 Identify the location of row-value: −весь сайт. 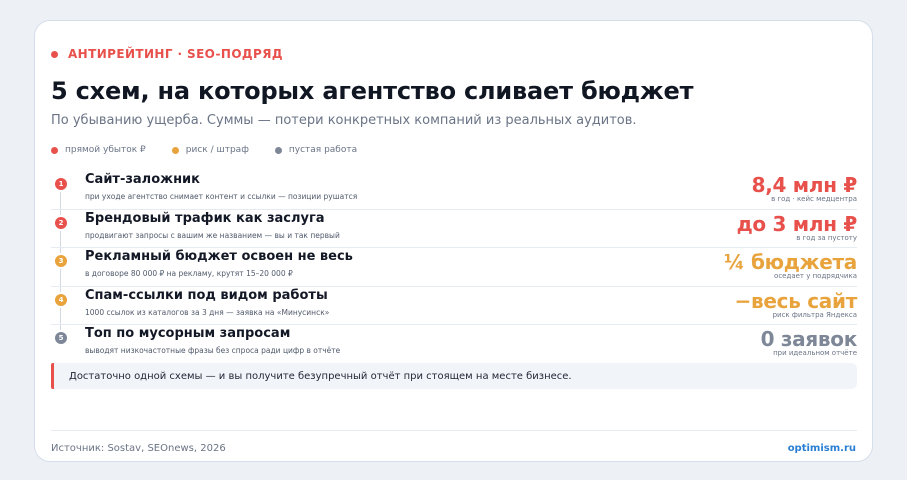
(796, 300).